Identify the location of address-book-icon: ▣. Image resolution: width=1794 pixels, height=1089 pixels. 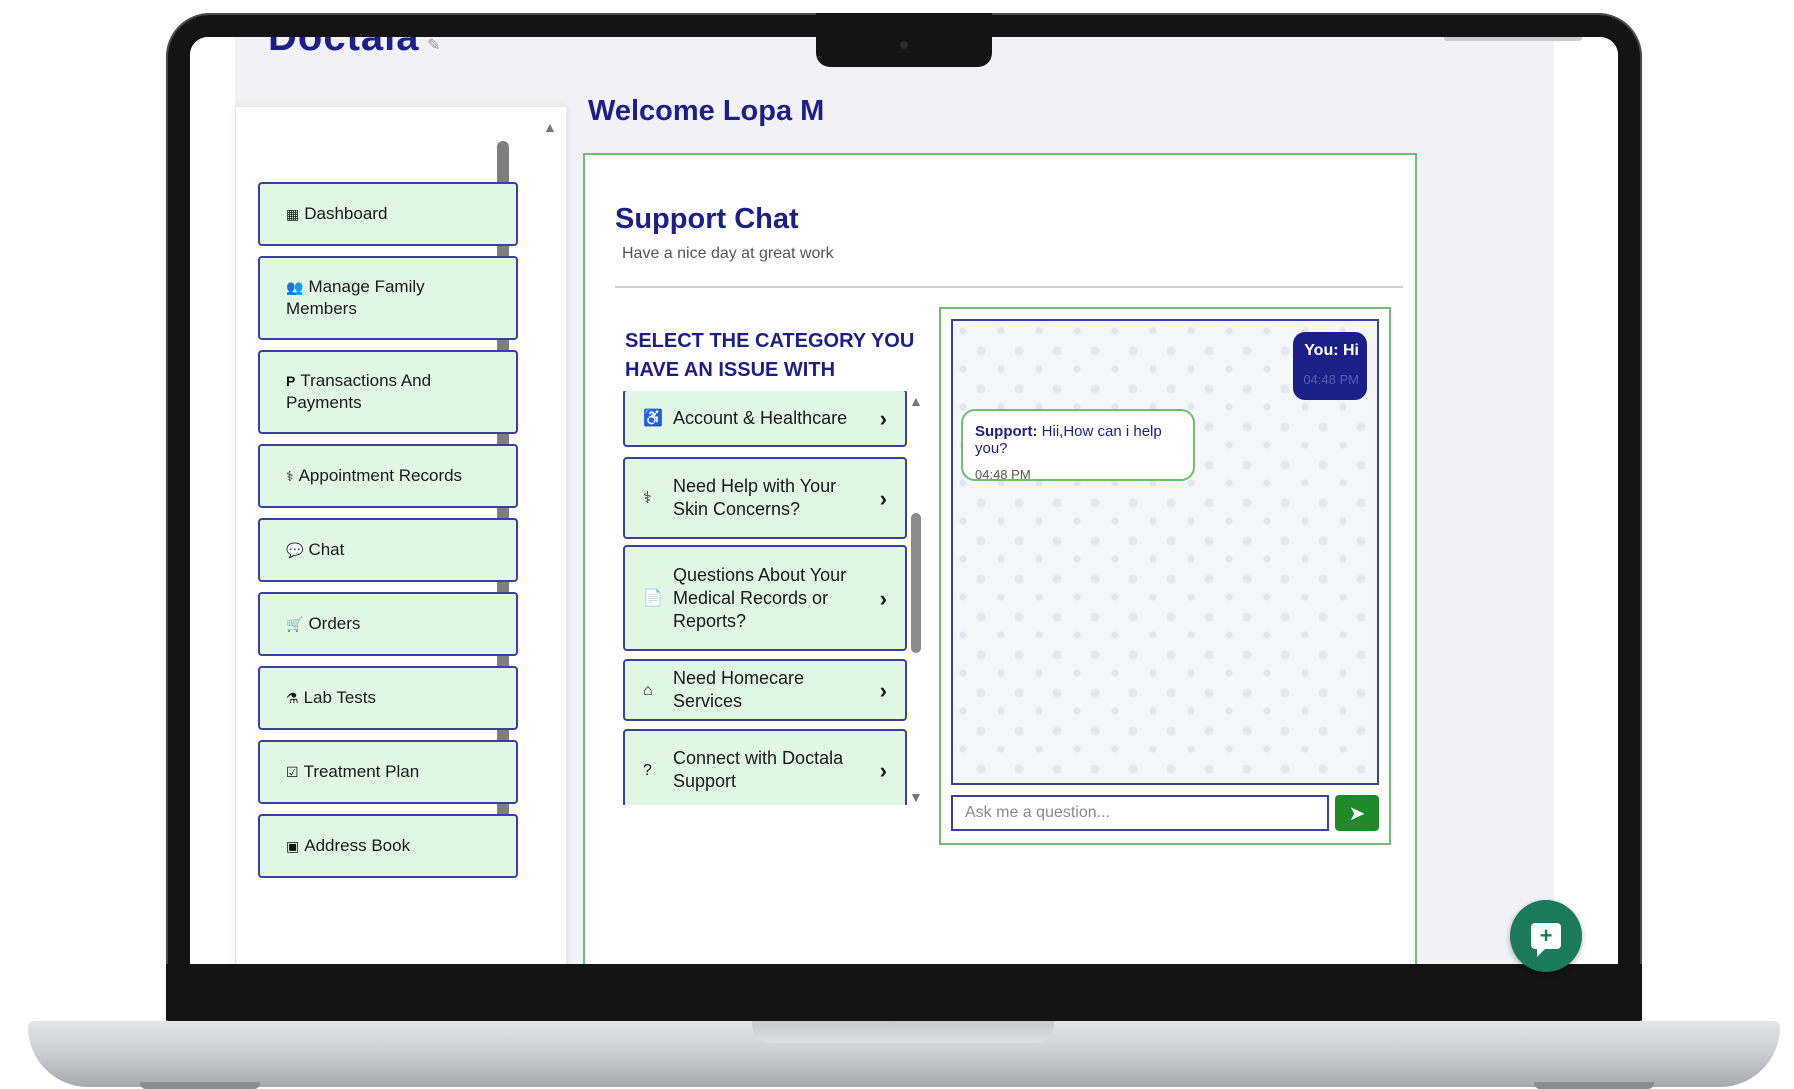
(293, 846).